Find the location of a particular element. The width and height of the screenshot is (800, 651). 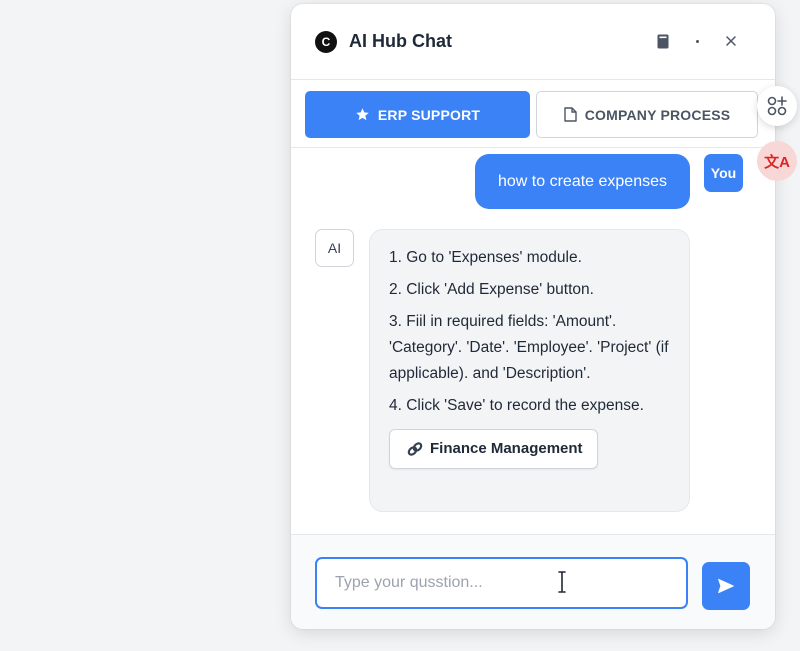

logo-icon: C is located at coordinates (326, 41).